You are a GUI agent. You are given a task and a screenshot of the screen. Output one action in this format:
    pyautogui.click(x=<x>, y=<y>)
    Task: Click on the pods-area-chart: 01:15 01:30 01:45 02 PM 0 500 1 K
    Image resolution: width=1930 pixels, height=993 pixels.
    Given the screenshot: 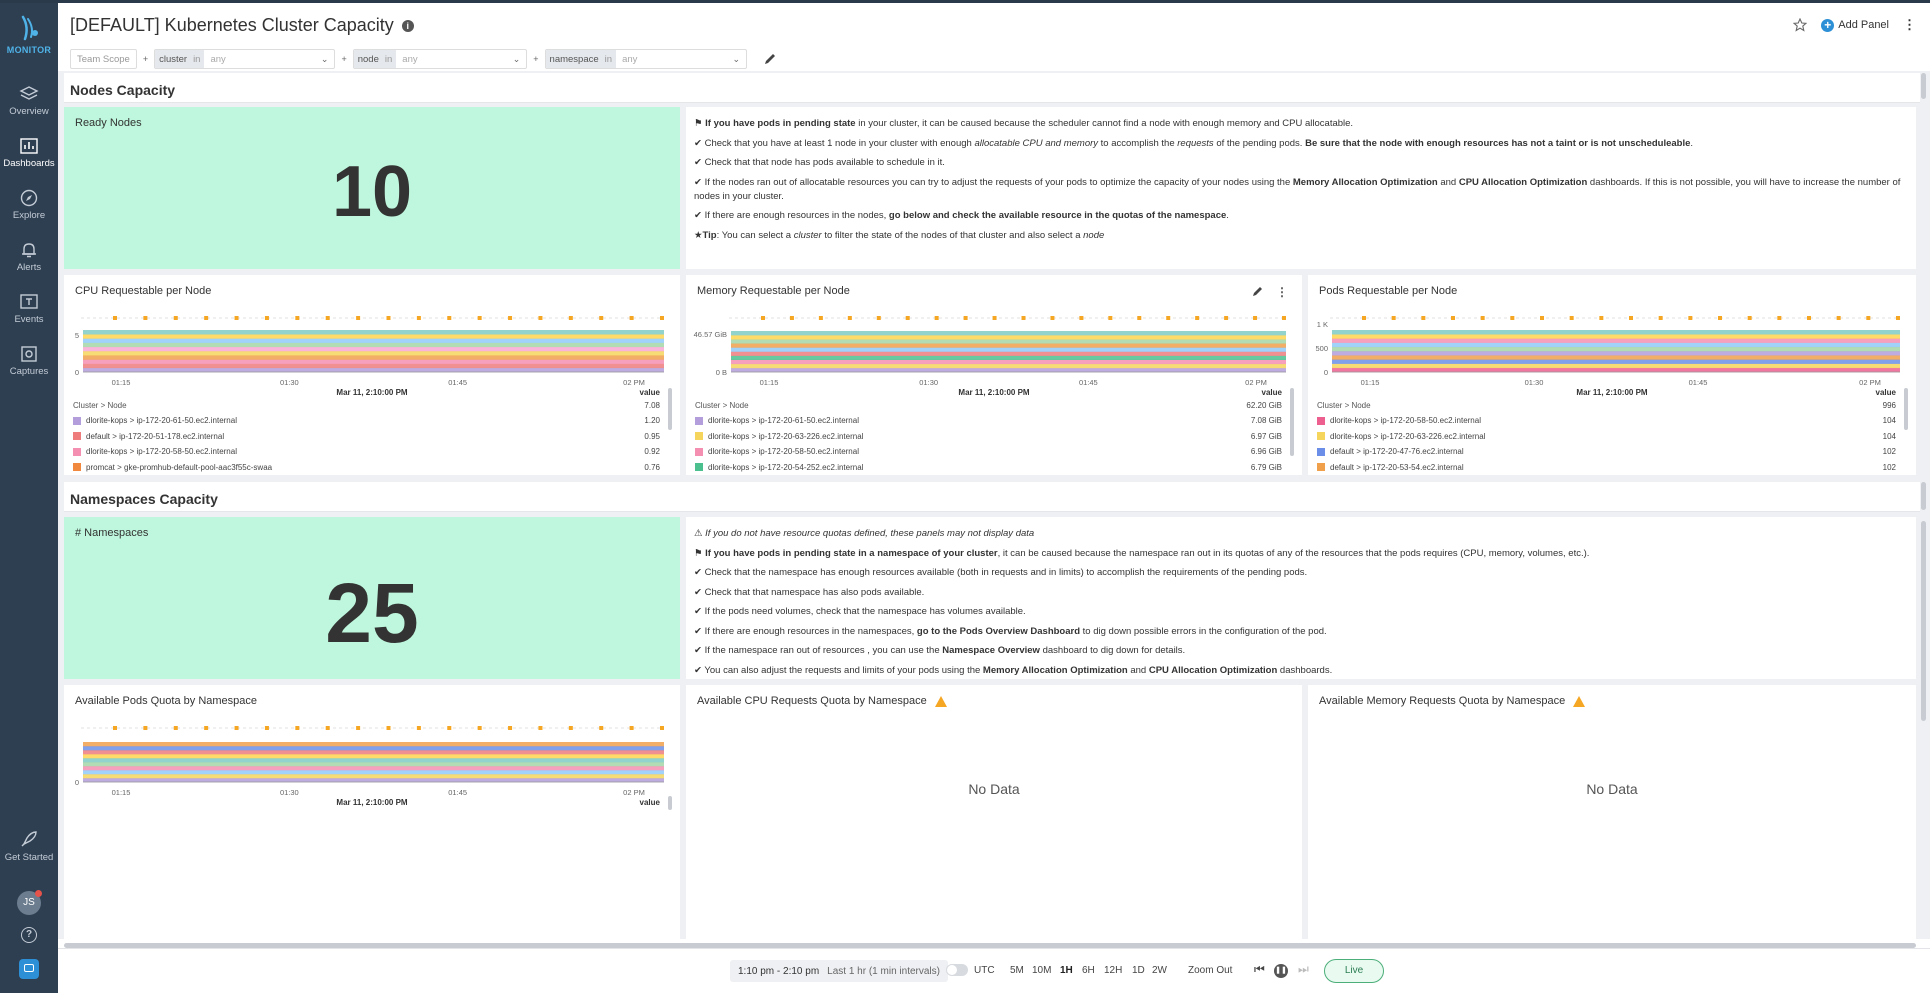 What is the action you would take?
    pyautogui.click(x=1612, y=341)
    